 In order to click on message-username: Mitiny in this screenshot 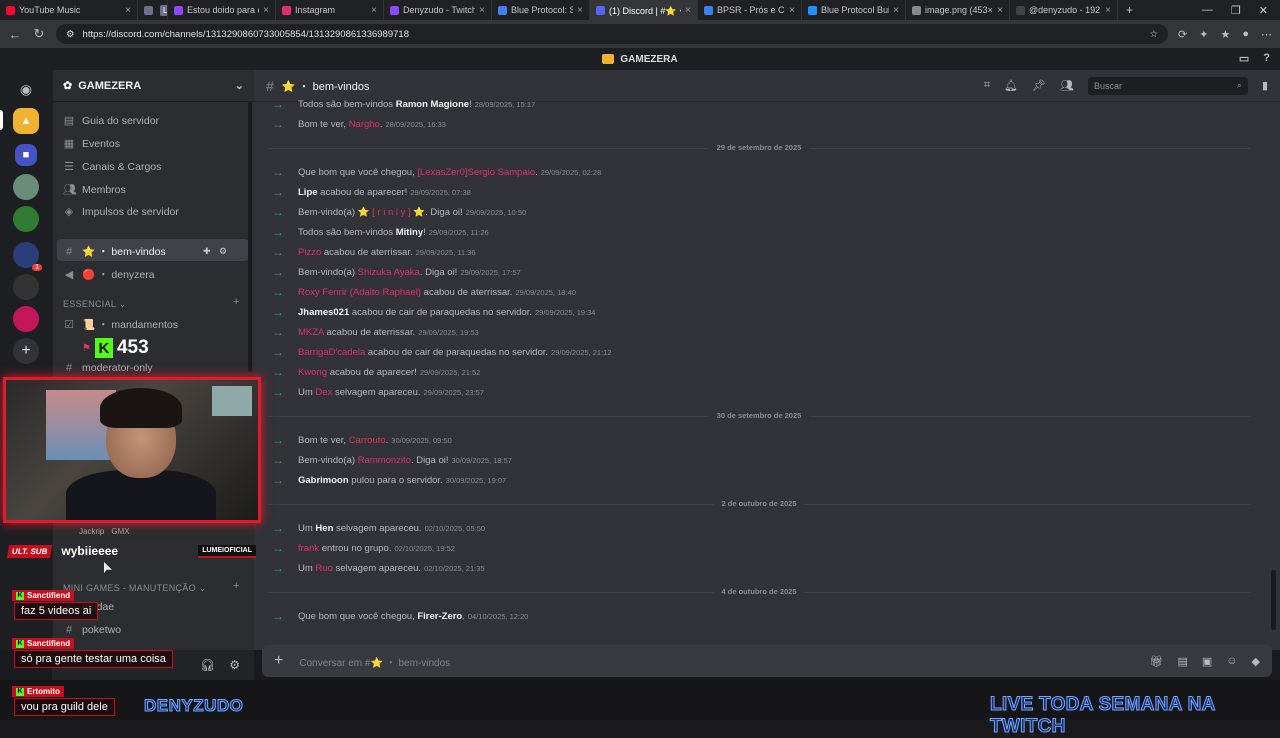, I will do `click(409, 232)`.